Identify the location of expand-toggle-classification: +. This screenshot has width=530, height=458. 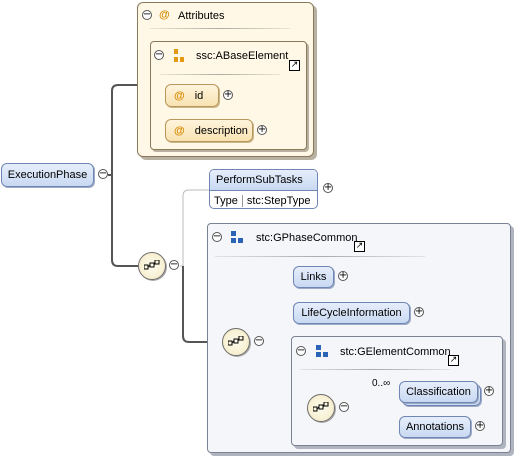
(489, 391).